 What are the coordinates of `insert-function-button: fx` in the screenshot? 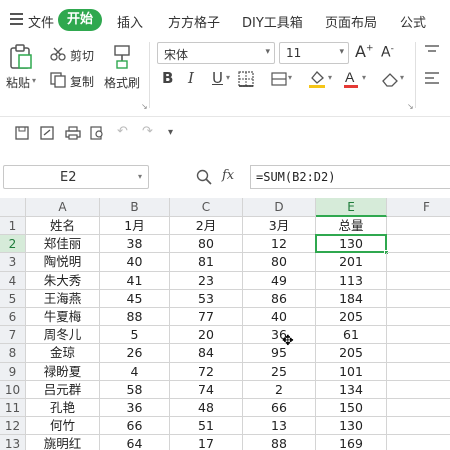 It's located at (228, 175).